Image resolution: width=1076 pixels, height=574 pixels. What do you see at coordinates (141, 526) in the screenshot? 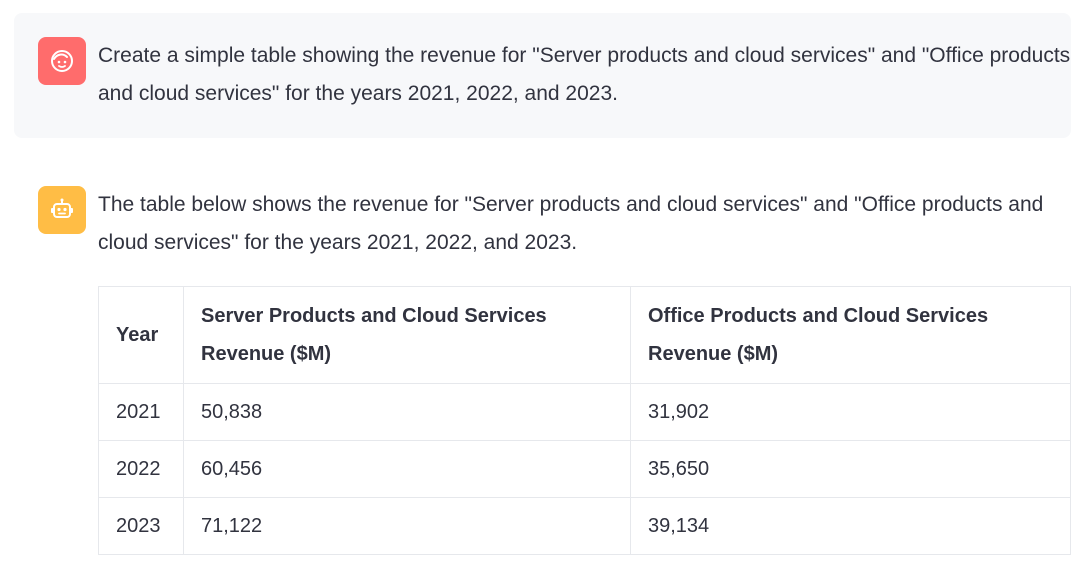
I see `cell-year: 2023` at bounding box center [141, 526].